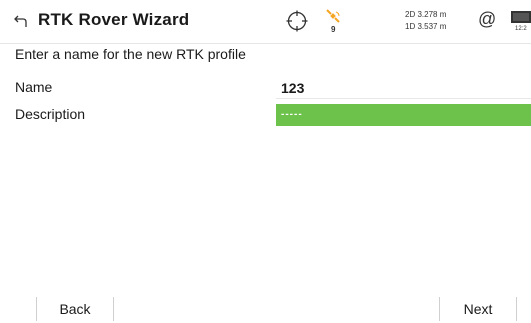 This screenshot has width=531, height=323. I want to click on accuracy-1d: 1D 3.537 m, so click(426, 26).